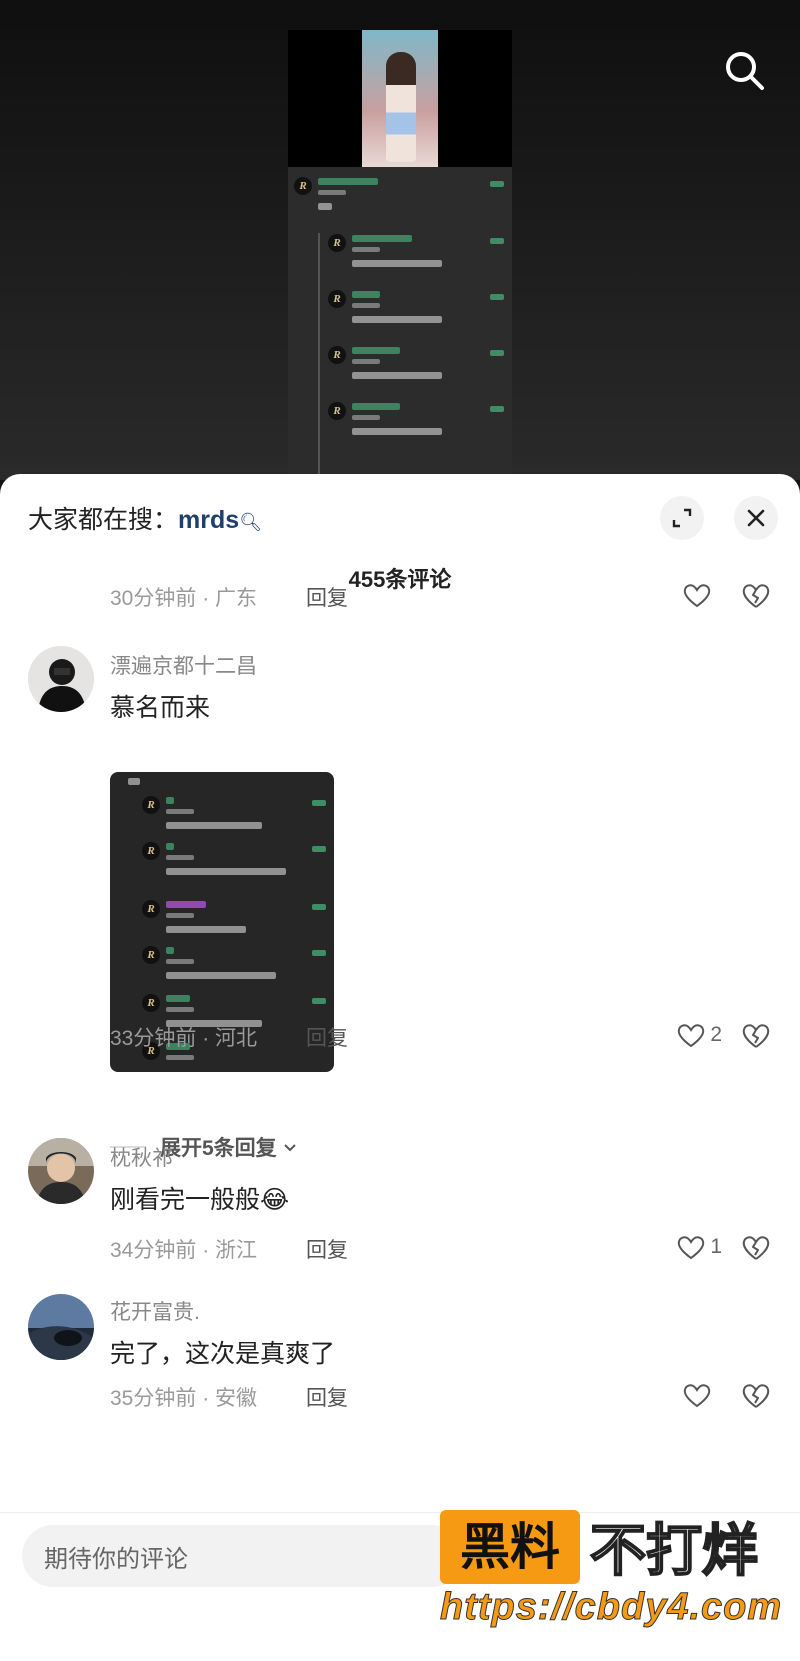  What do you see at coordinates (155, 1311) in the screenshot?
I see `comment-username: 花开富贵.` at bounding box center [155, 1311].